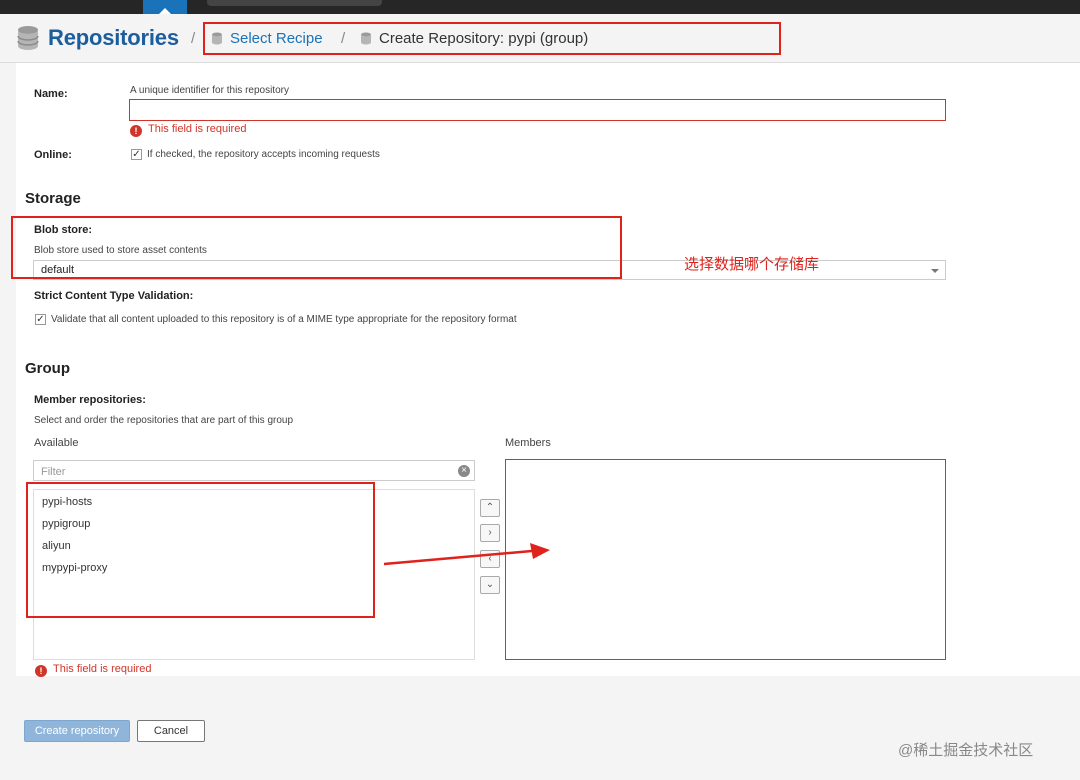  What do you see at coordinates (490, 585) in the screenshot?
I see `move-down-button: ⌄` at bounding box center [490, 585].